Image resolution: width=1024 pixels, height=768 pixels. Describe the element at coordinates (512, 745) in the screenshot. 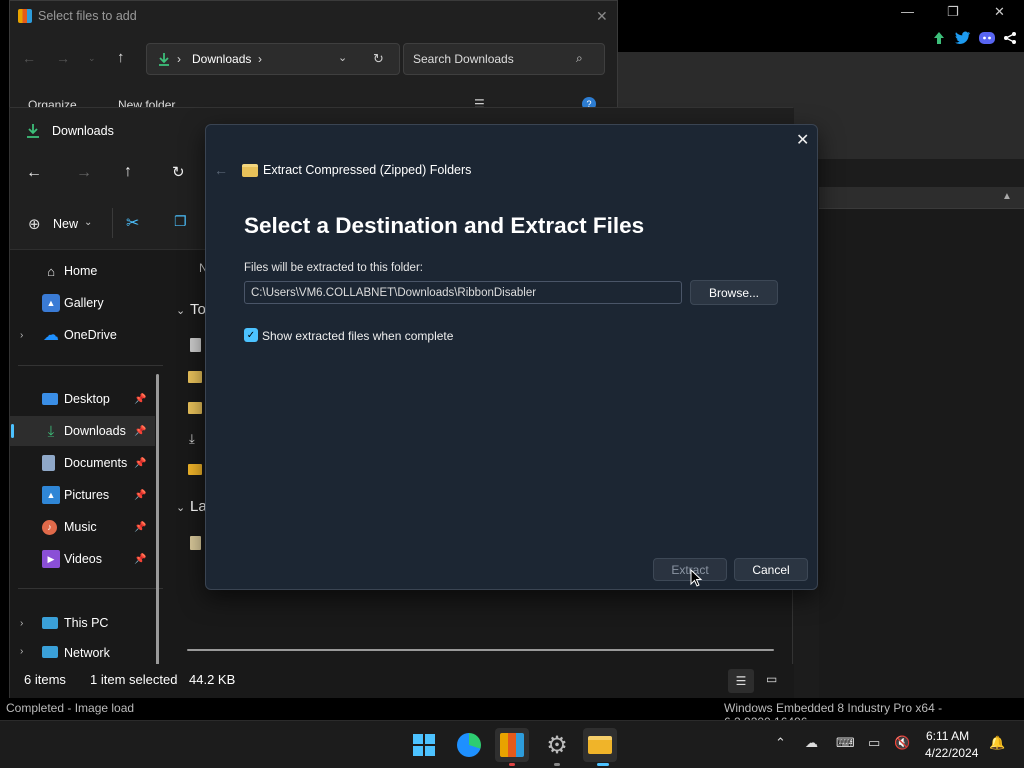

I see `app-taskbar-button` at that location.